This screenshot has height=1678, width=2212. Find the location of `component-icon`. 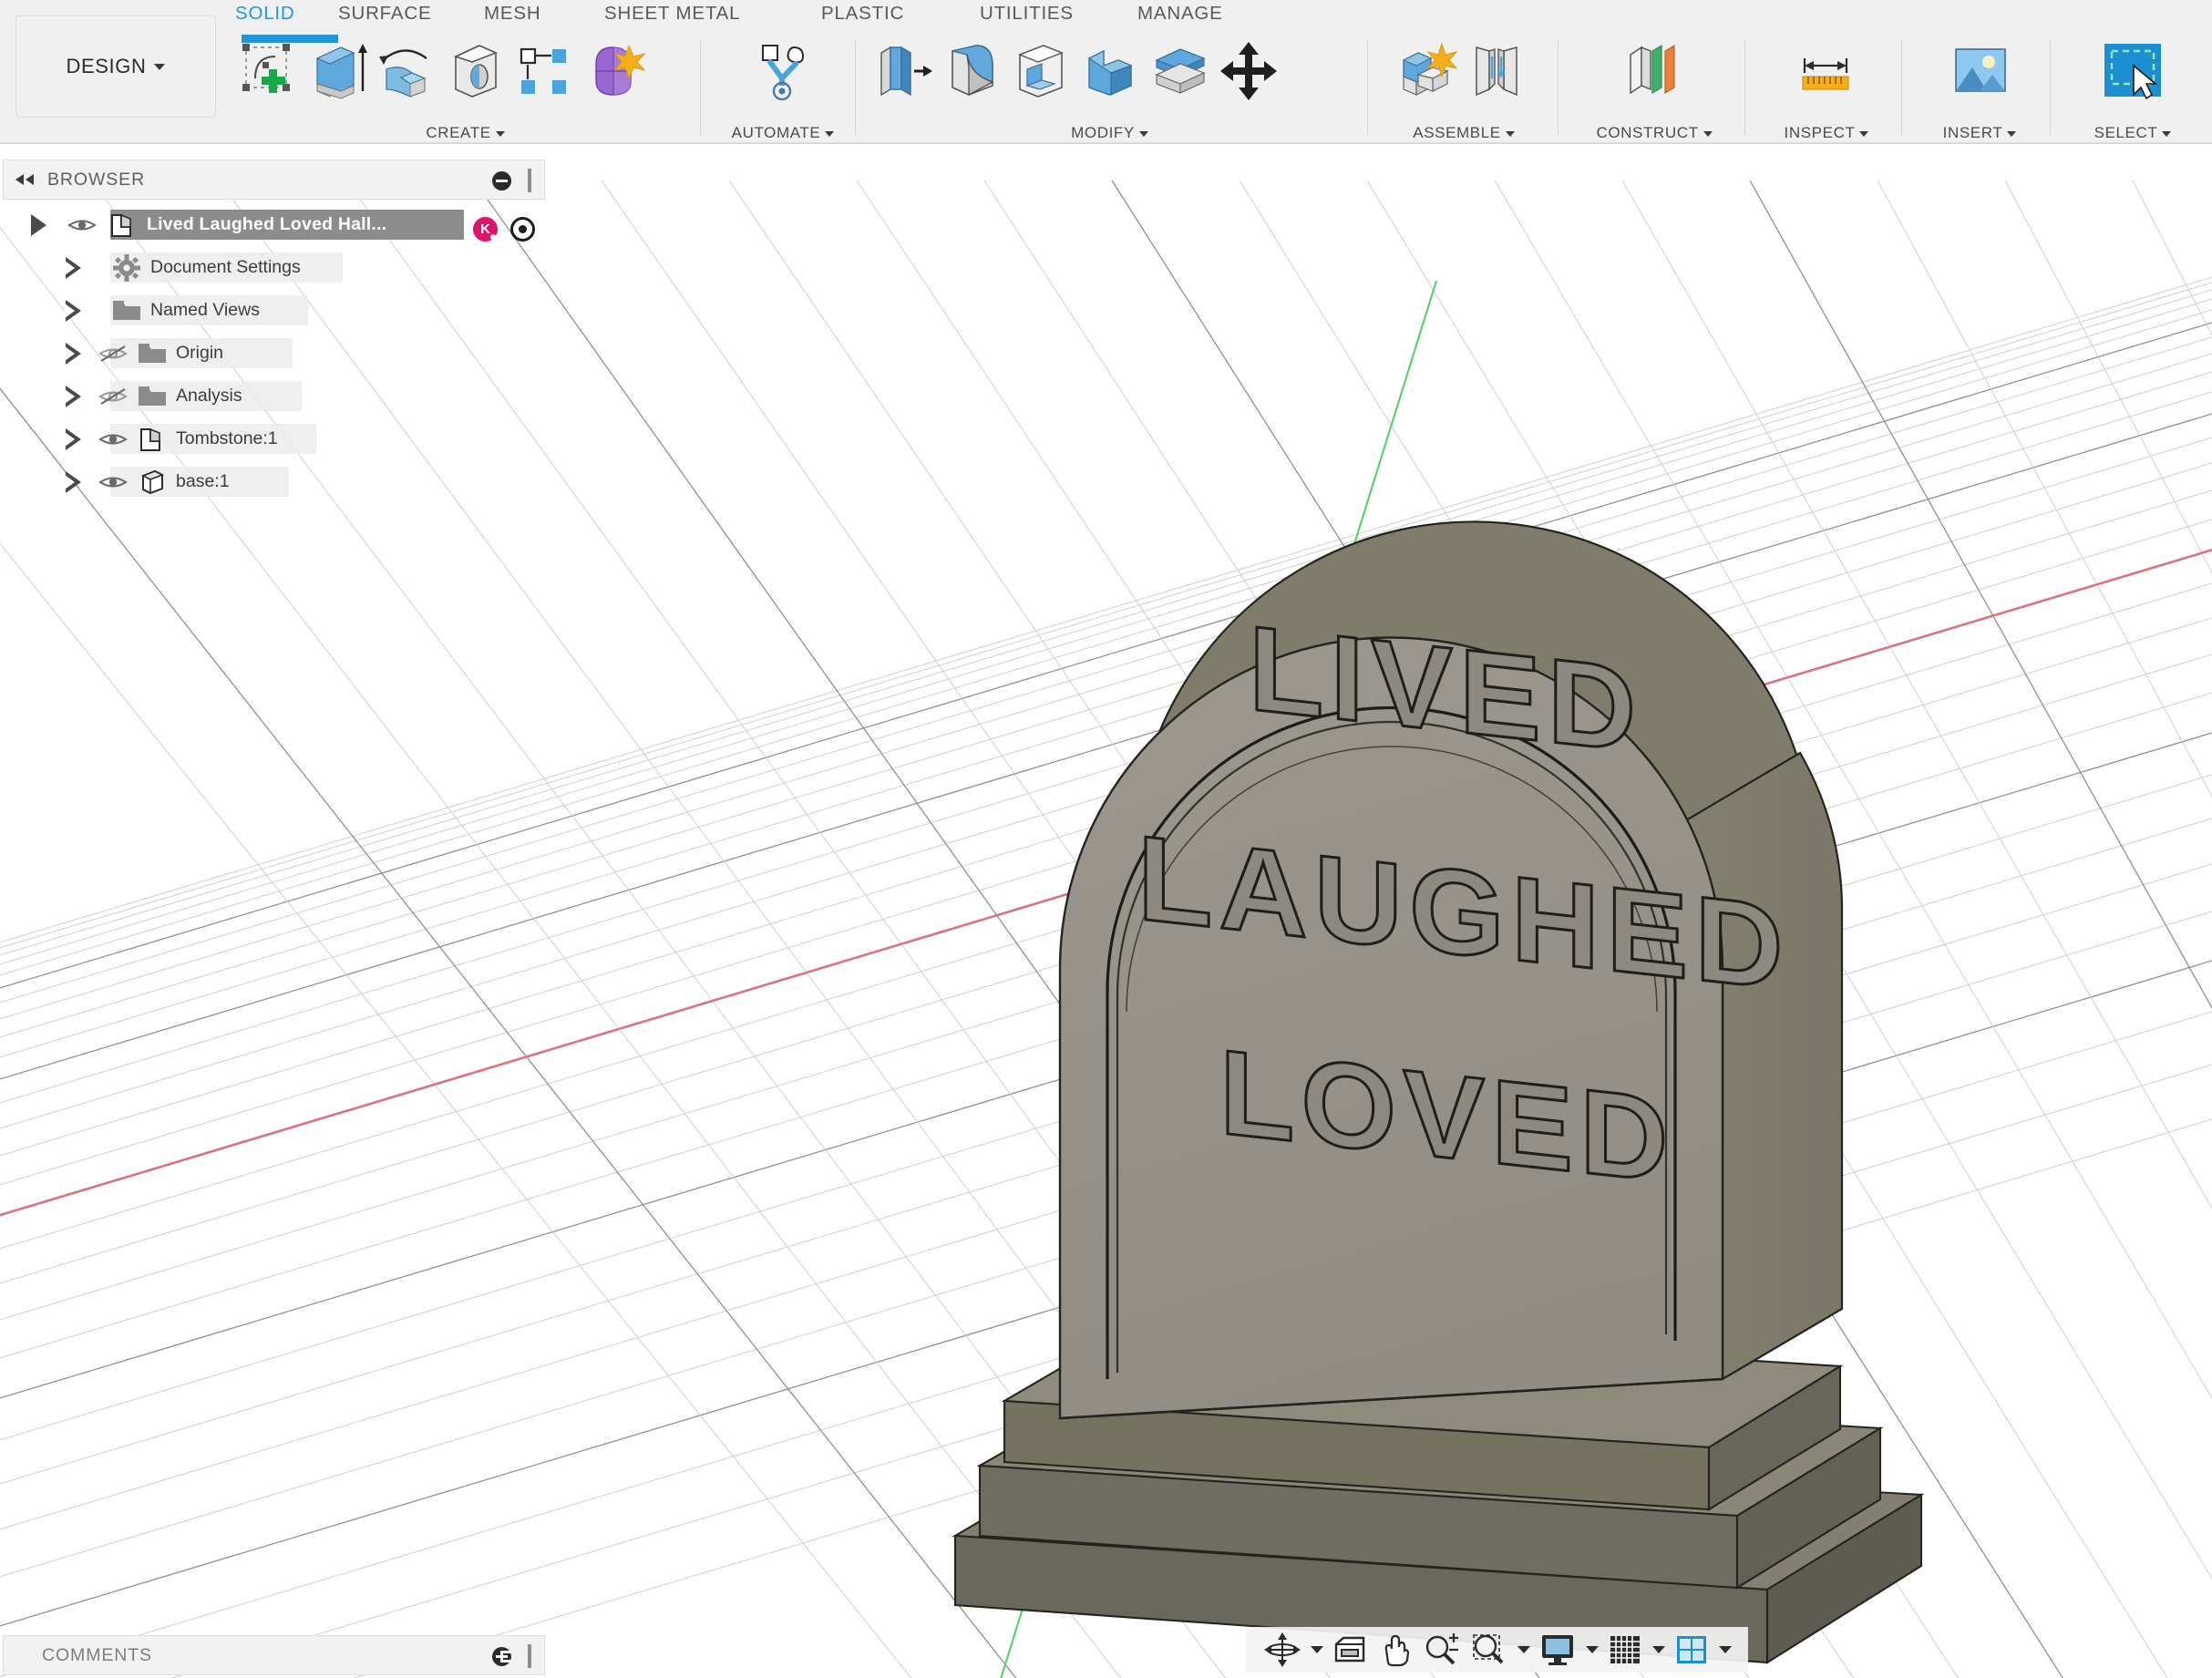

component-icon is located at coordinates (123, 226).